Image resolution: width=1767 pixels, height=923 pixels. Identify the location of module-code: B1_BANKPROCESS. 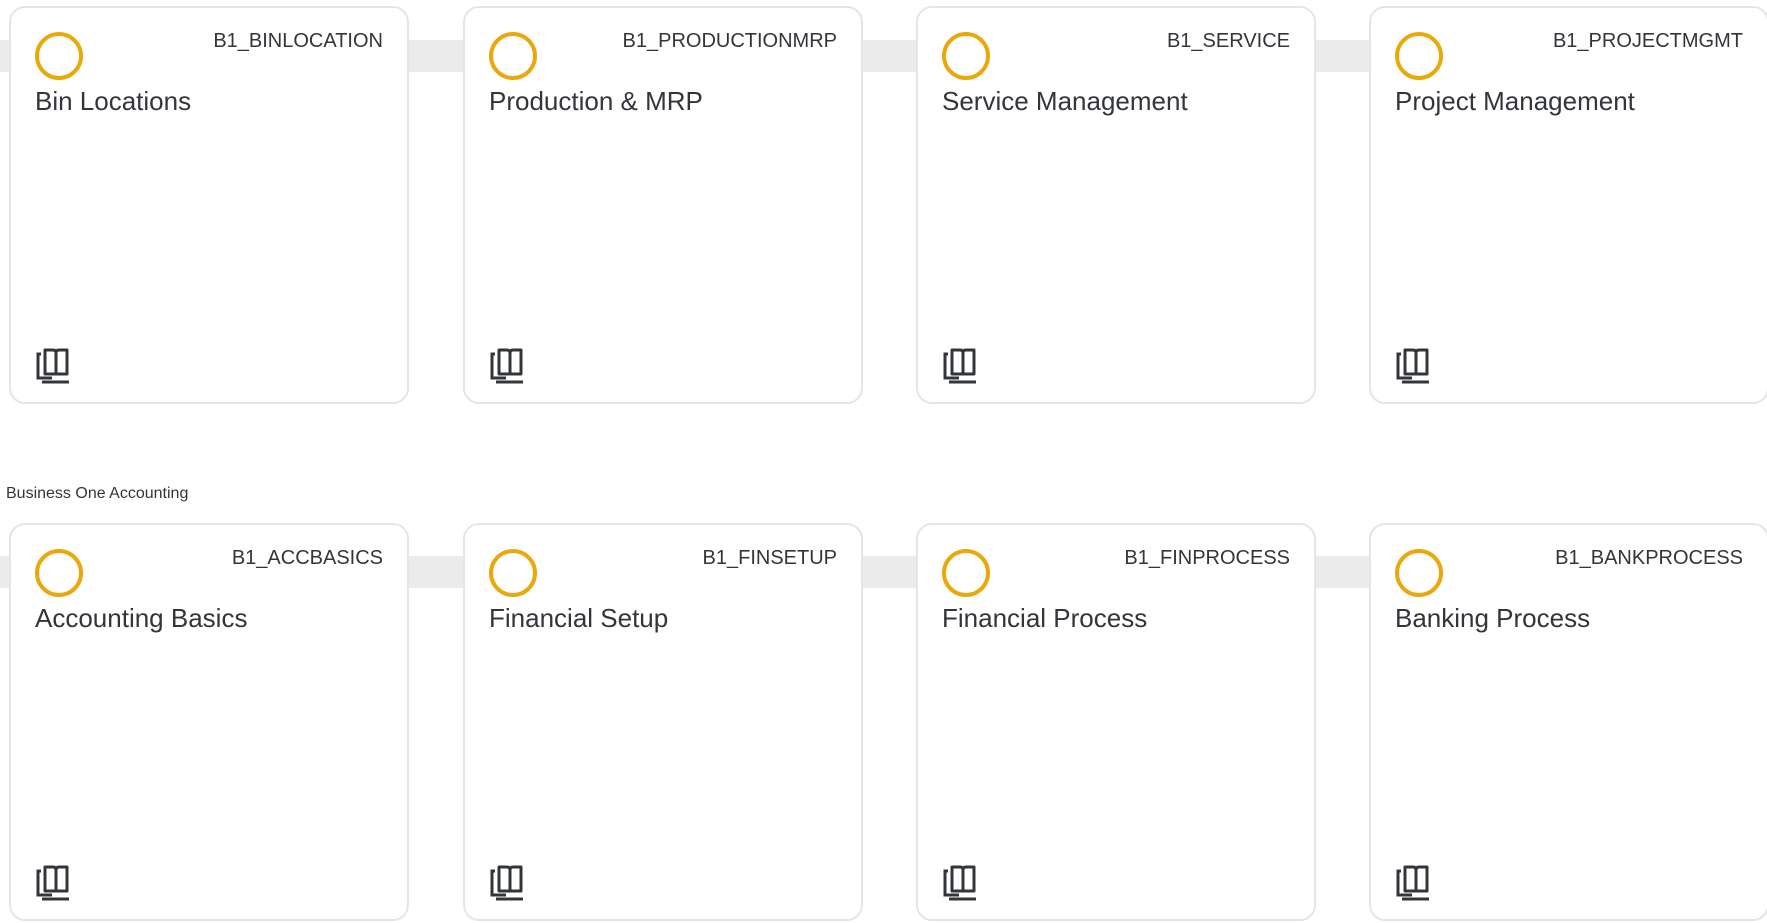
(1649, 558).